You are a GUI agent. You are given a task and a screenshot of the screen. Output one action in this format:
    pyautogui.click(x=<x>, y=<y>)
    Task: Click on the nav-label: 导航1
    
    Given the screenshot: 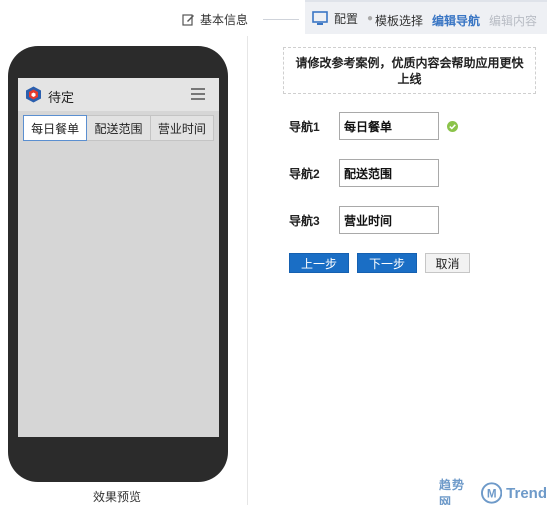 What is the action you would take?
    pyautogui.click(x=304, y=126)
    